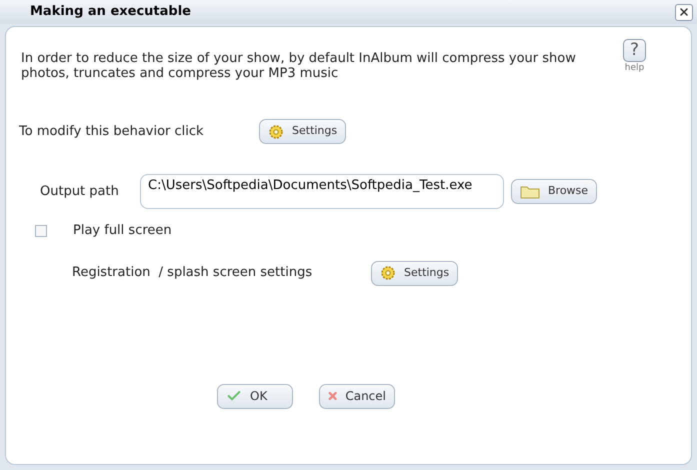  Describe the element at coordinates (122, 231) in the screenshot. I see `full-screen-label: Play full screen` at that location.